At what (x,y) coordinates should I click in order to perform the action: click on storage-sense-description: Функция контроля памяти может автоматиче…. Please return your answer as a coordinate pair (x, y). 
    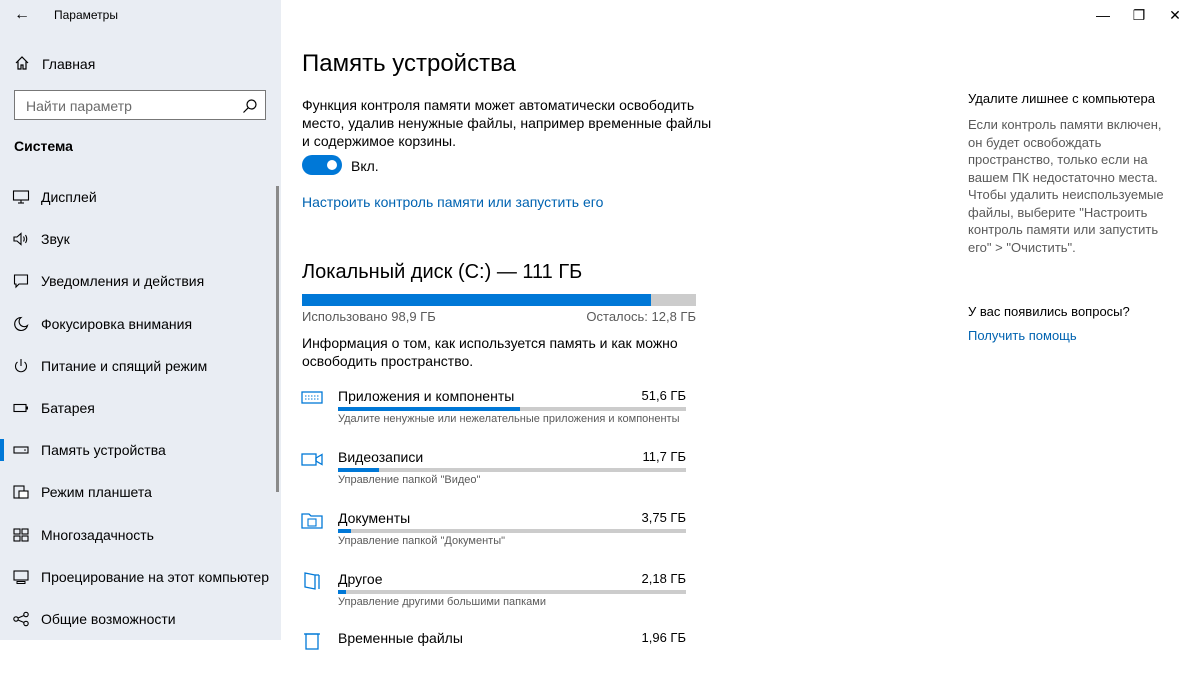
    Looking at the image, I should click on (507, 123).